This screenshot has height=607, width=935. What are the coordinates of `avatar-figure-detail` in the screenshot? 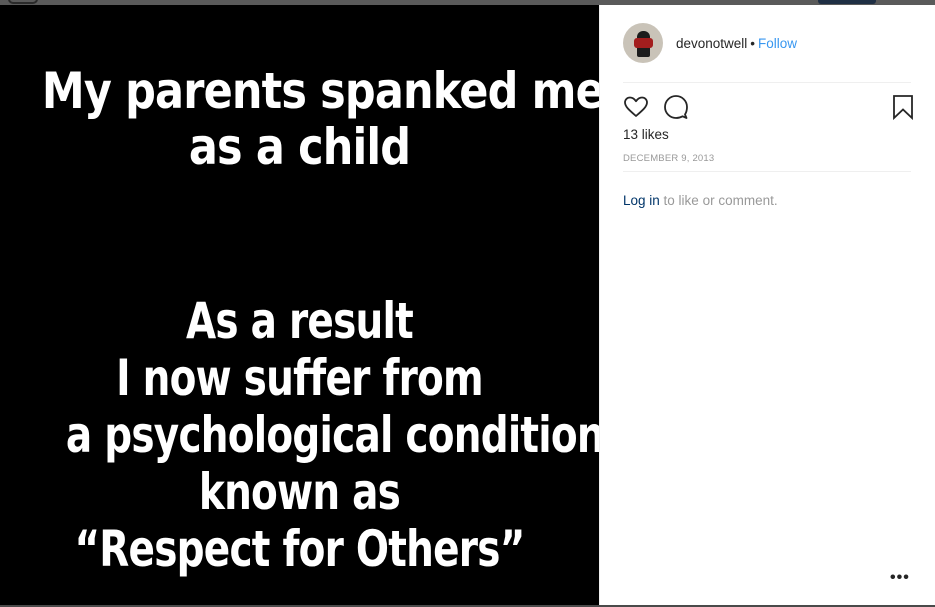 It's located at (643, 43).